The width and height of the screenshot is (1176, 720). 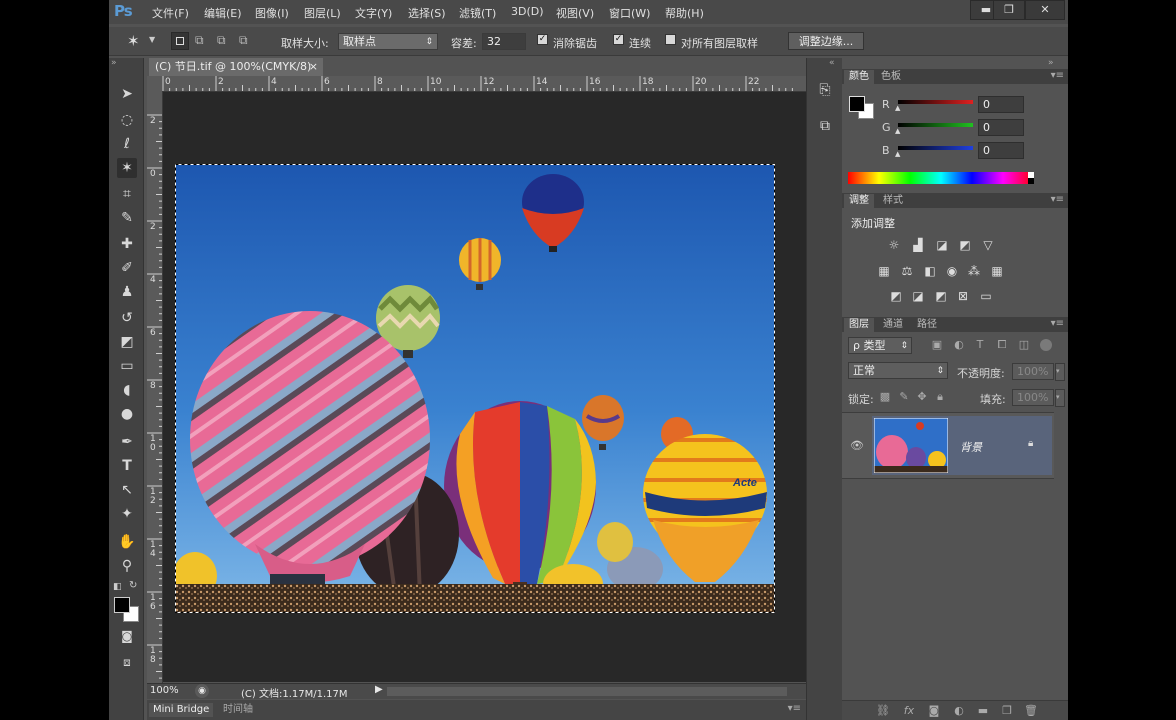 What do you see at coordinates (897, 131) in the screenshot?
I see `slider-g-handle-icon: ▲` at bounding box center [897, 131].